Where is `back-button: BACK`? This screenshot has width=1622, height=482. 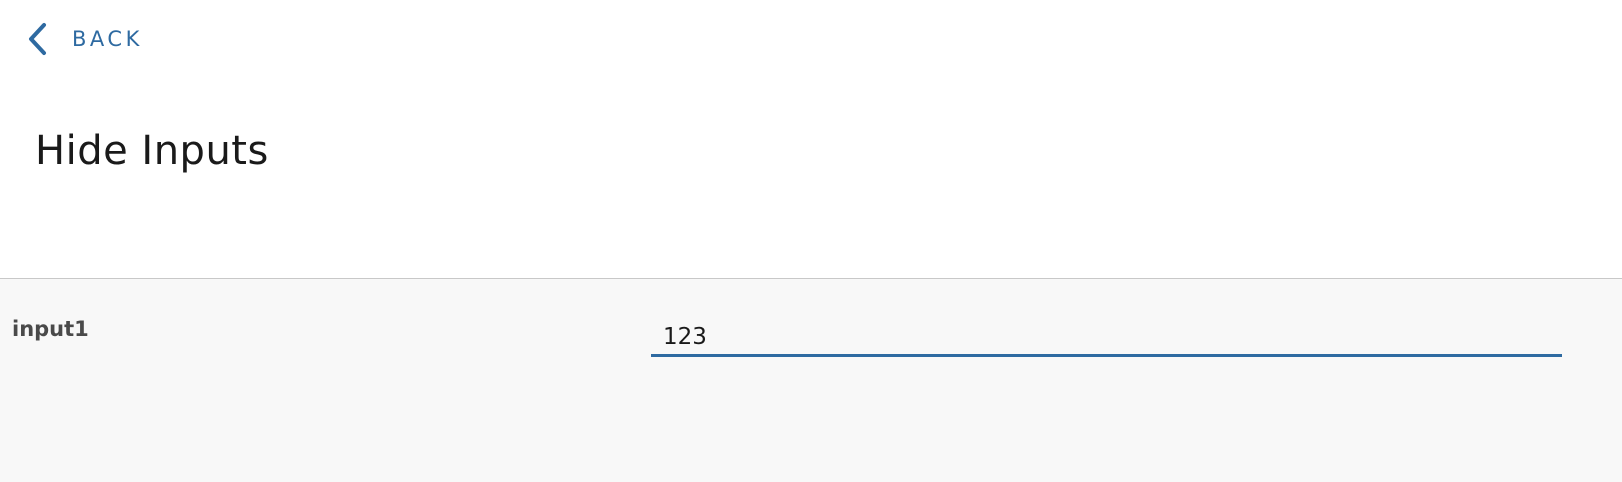
back-button: BACK is located at coordinates (83, 39).